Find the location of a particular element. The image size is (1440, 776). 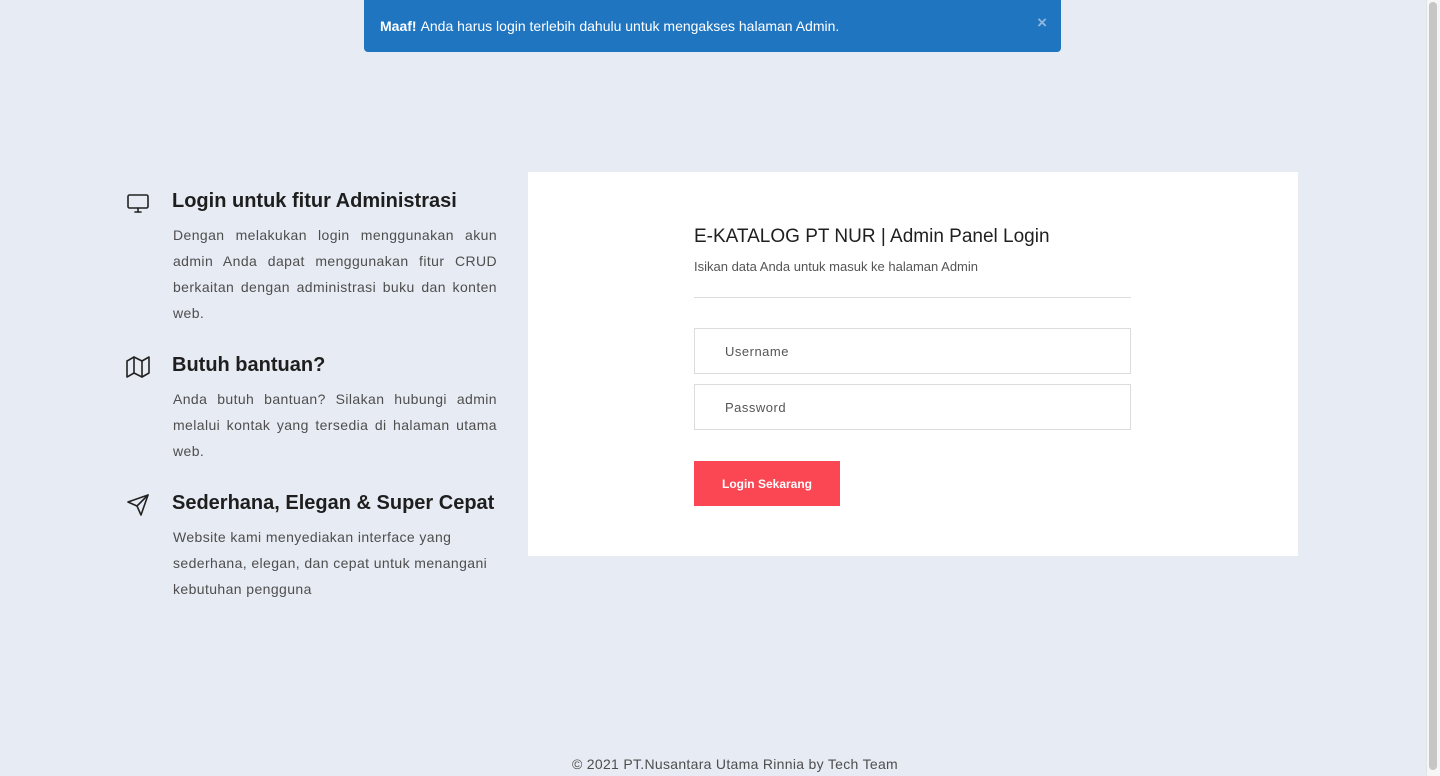

feature-title: Login untuk fitur Administrasi is located at coordinates (314, 201).